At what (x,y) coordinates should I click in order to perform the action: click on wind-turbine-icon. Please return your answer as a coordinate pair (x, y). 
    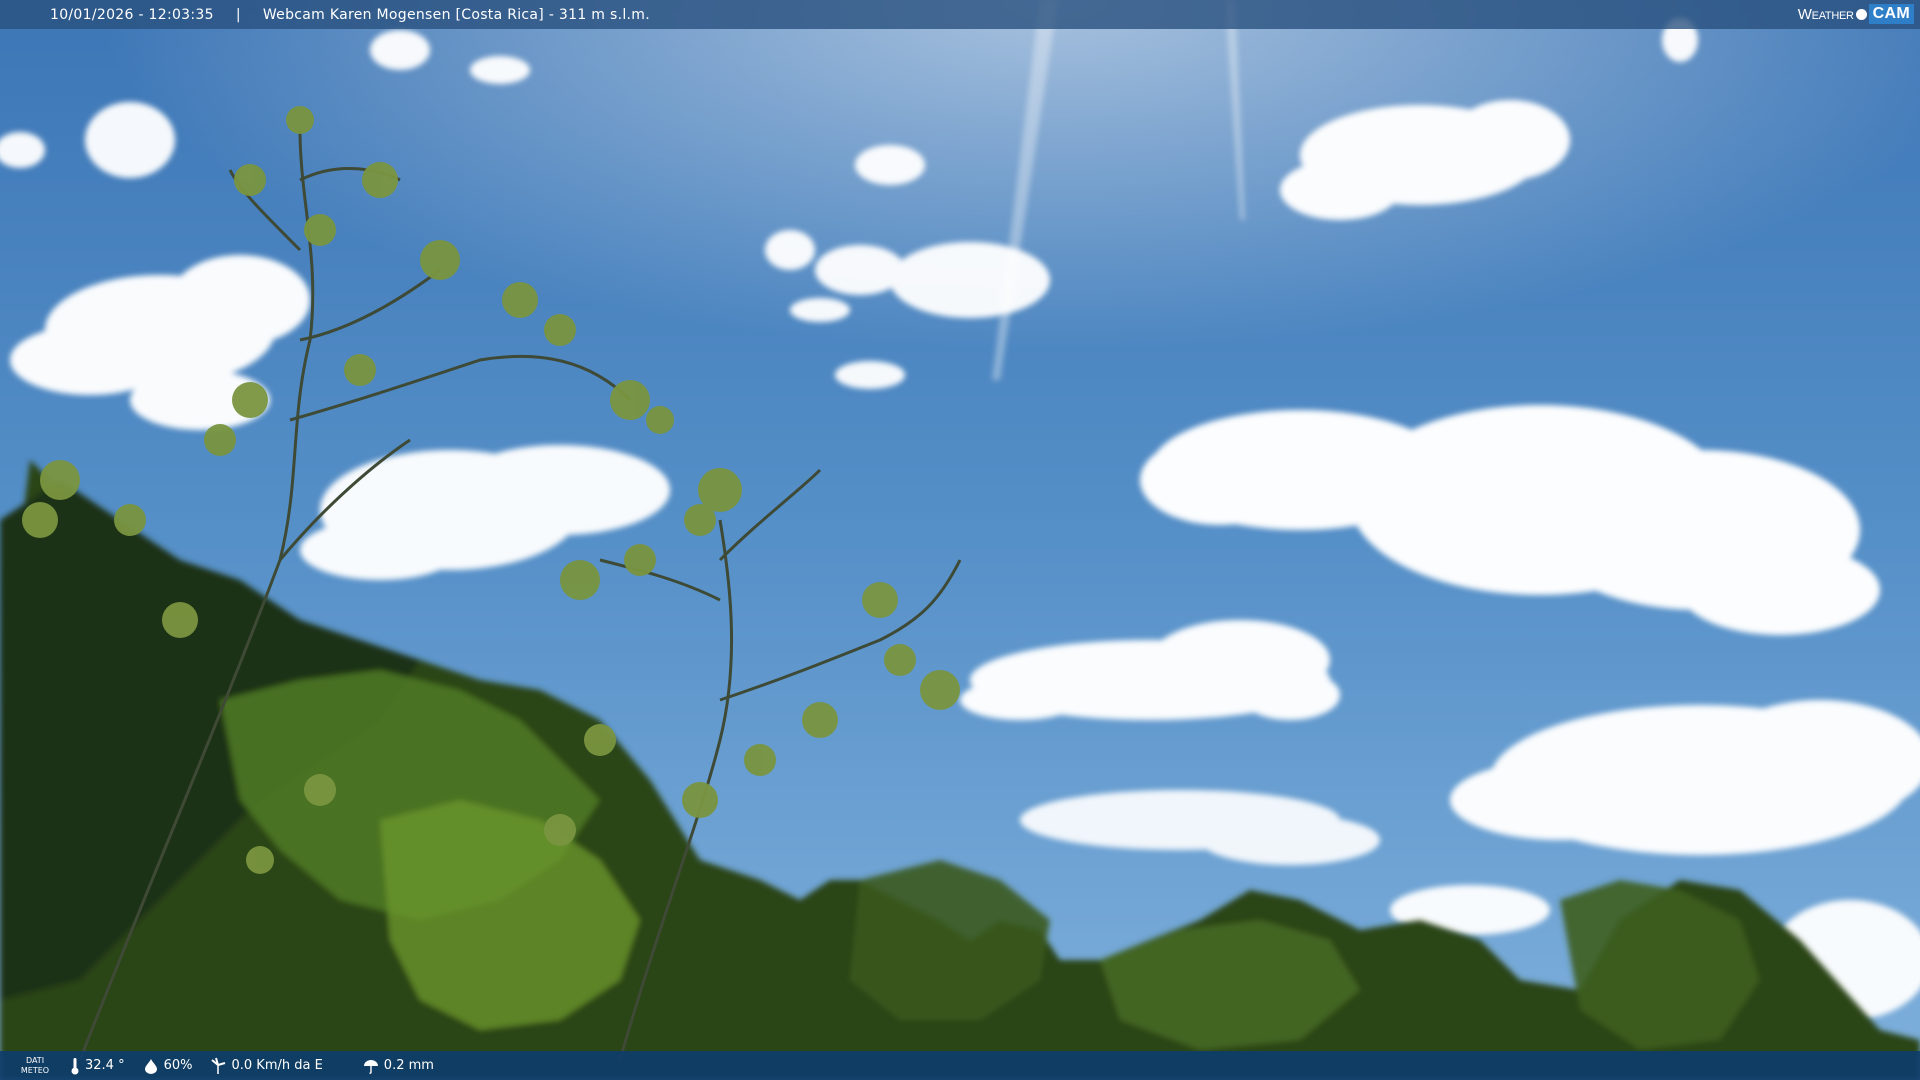
    Looking at the image, I should click on (218, 1065).